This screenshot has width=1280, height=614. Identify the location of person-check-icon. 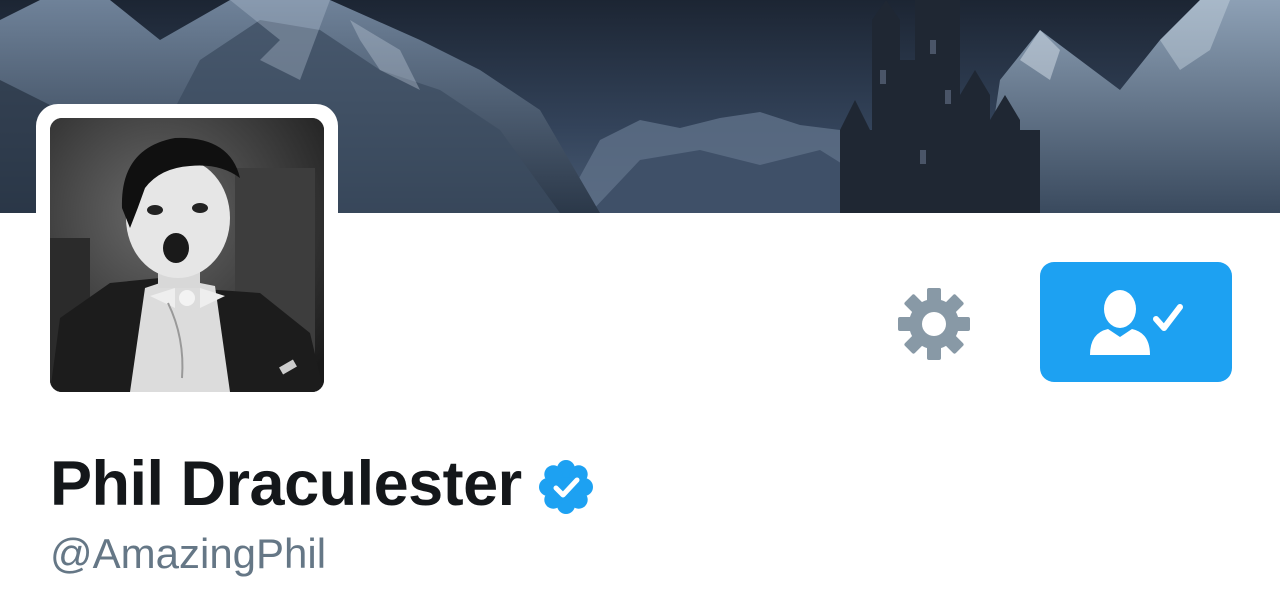
(1136, 322).